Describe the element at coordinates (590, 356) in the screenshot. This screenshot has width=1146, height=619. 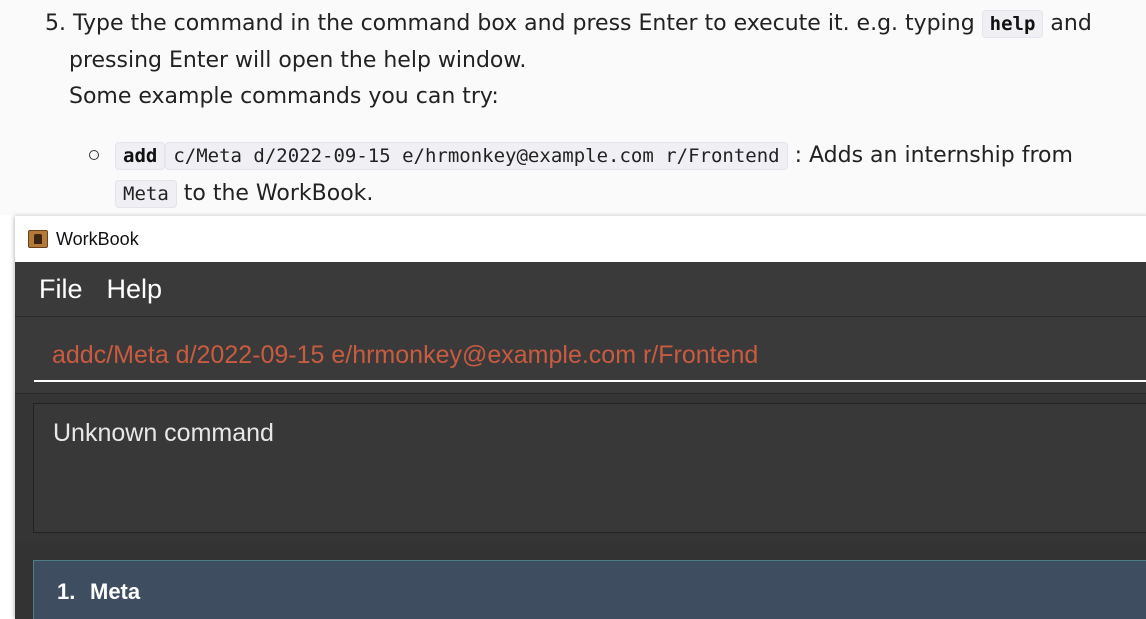
I see `command-input` at that location.